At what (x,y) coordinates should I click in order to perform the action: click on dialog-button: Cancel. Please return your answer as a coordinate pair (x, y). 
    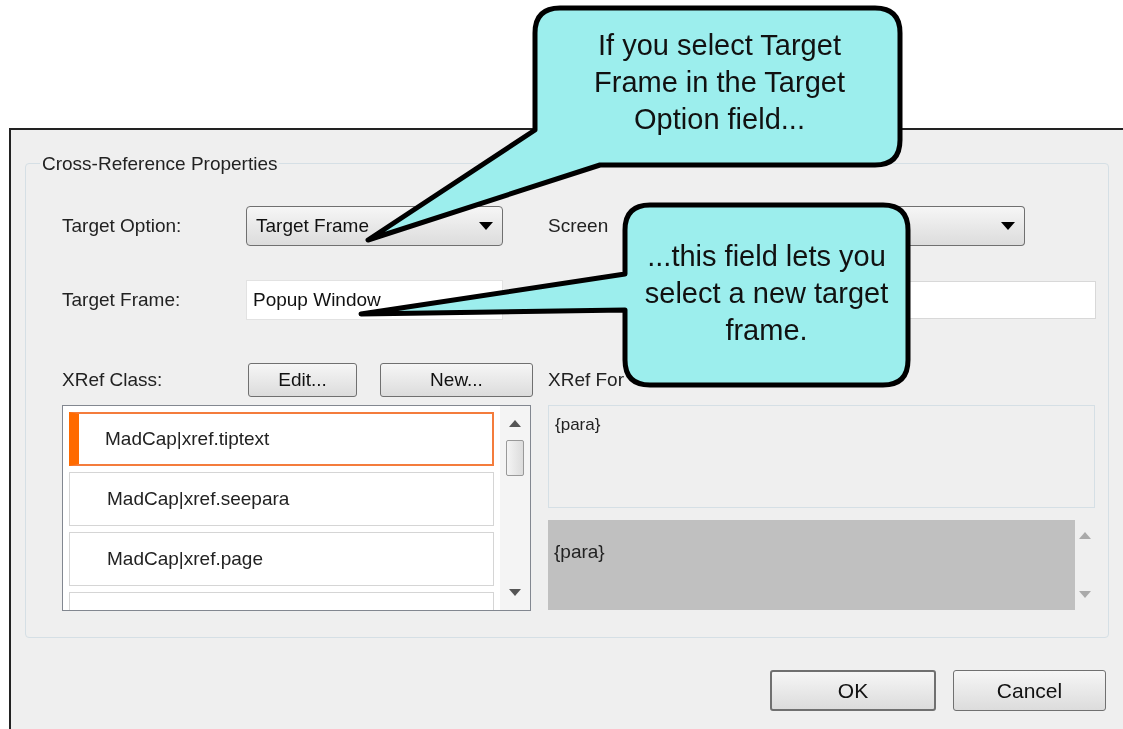
    Looking at the image, I should click on (1029, 690).